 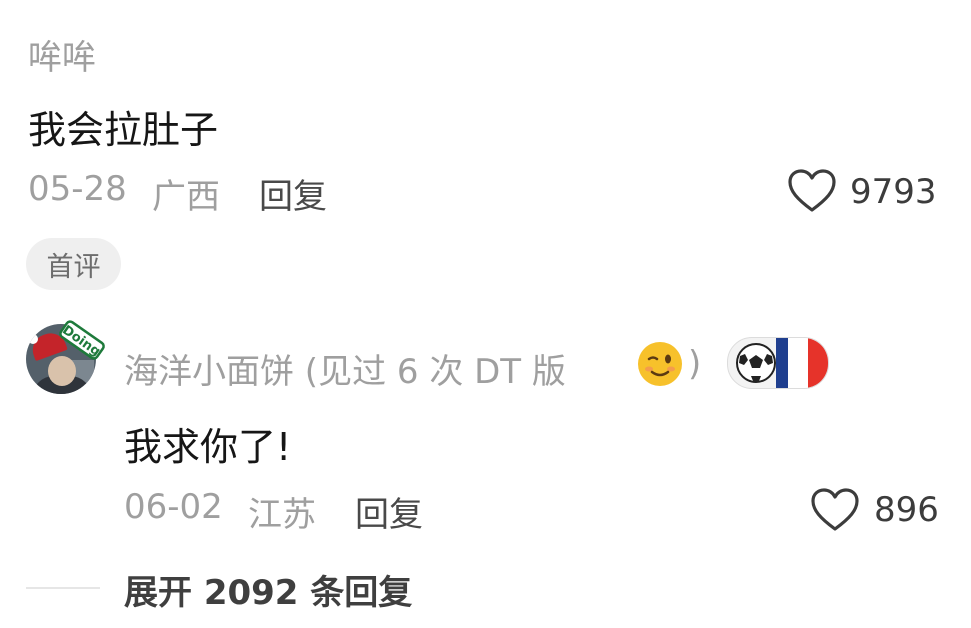 I want to click on comment-location: 江苏, so click(x=282, y=515).